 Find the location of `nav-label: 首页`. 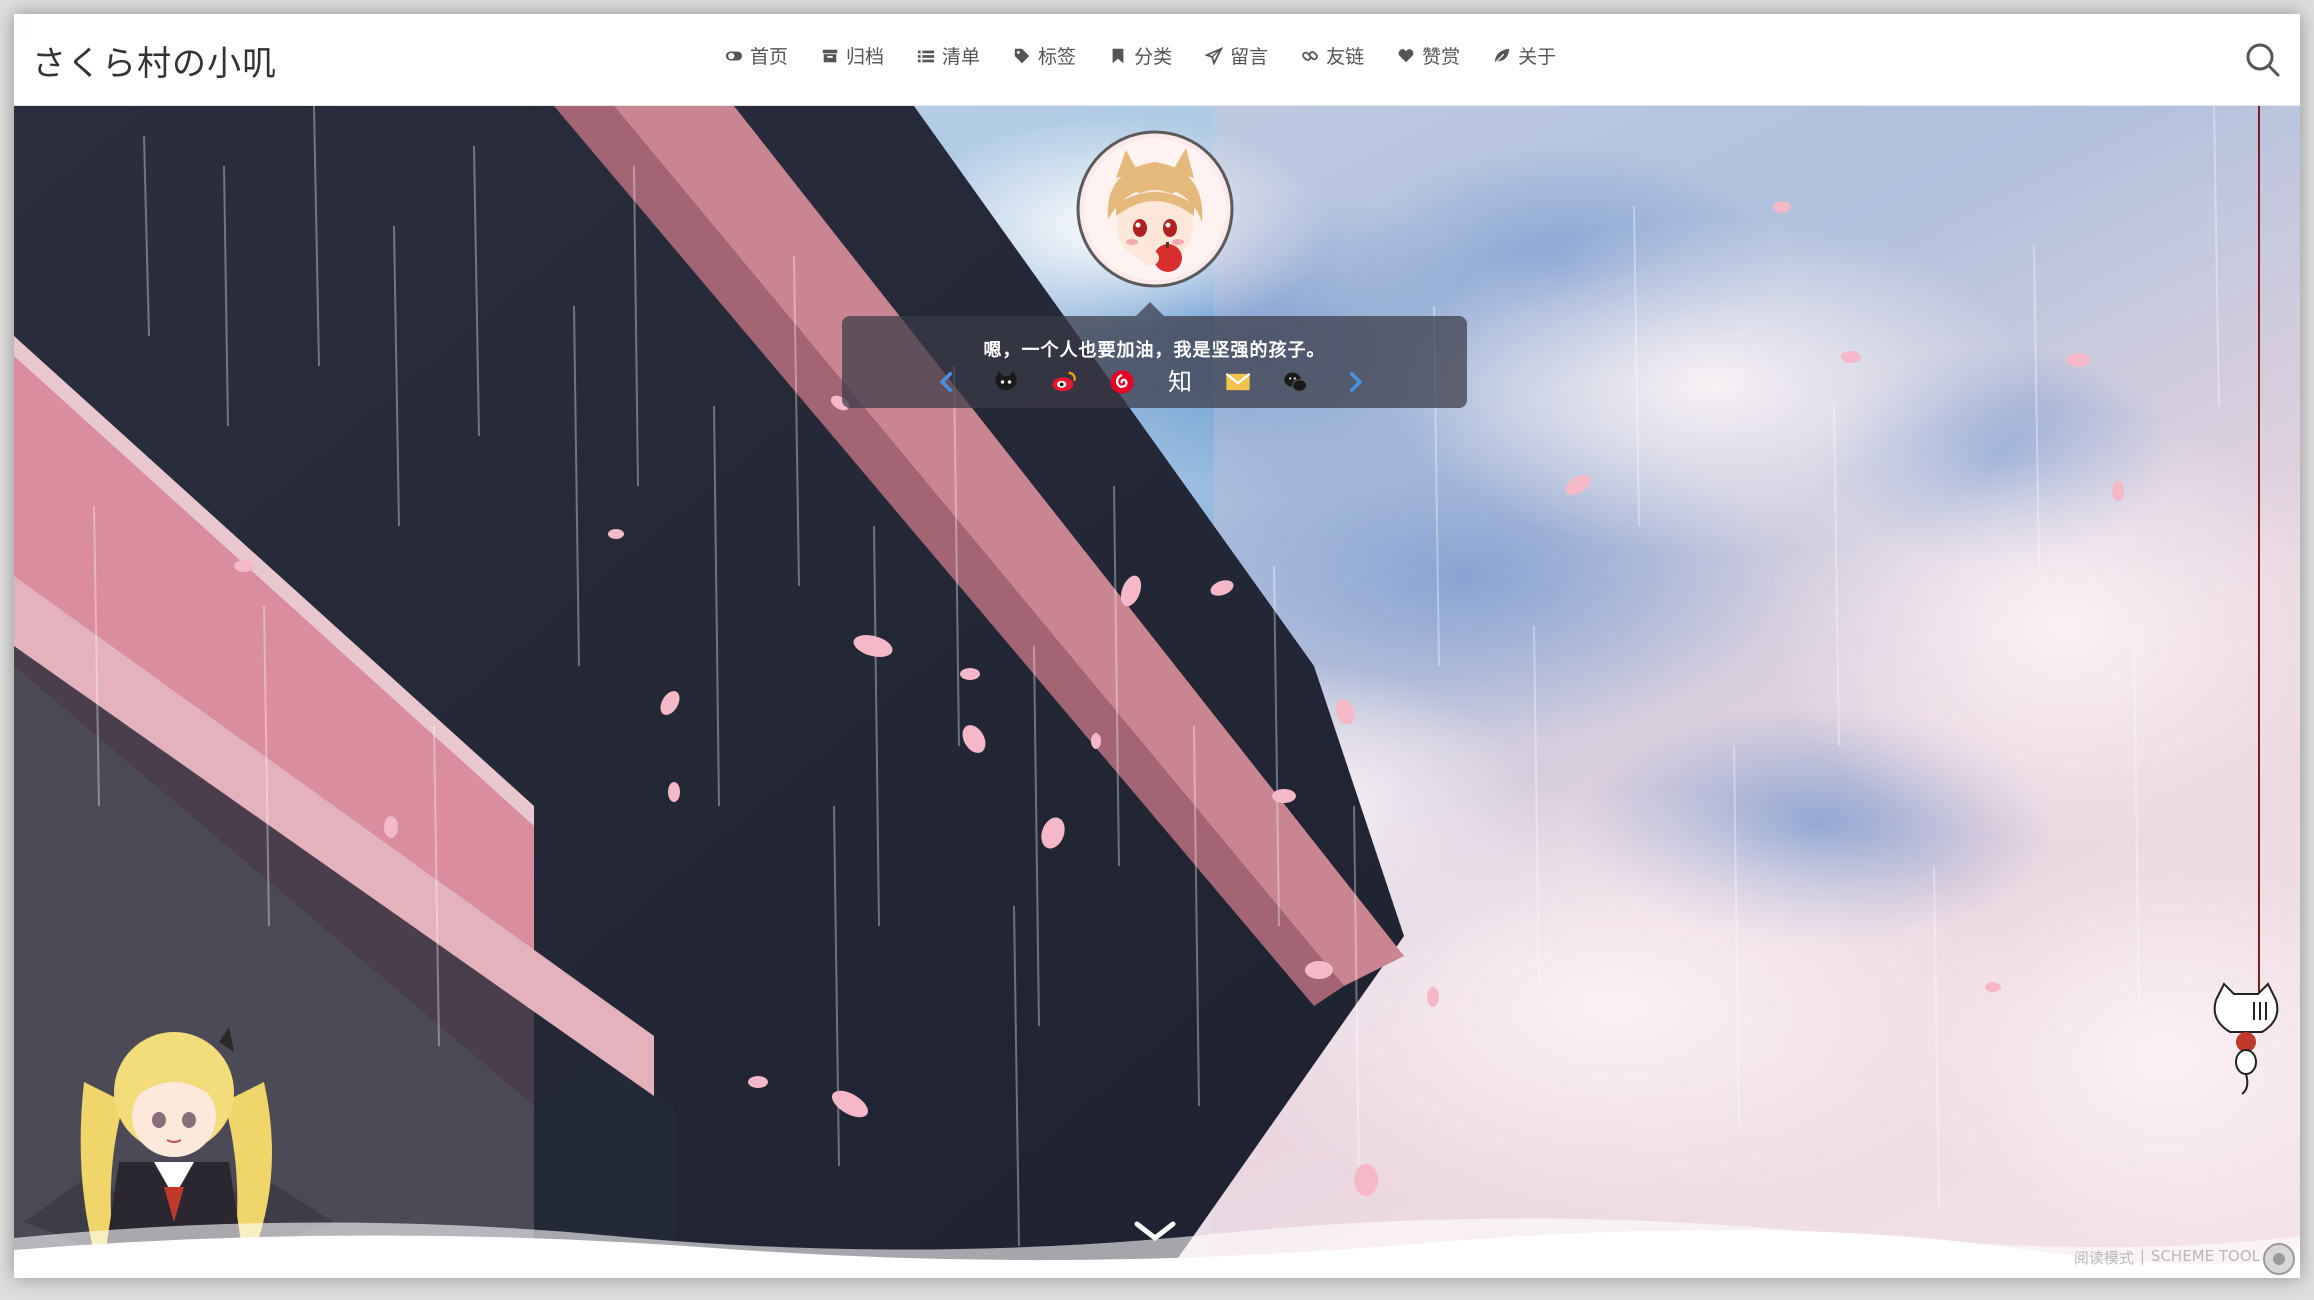

nav-label: 首页 is located at coordinates (769, 57).